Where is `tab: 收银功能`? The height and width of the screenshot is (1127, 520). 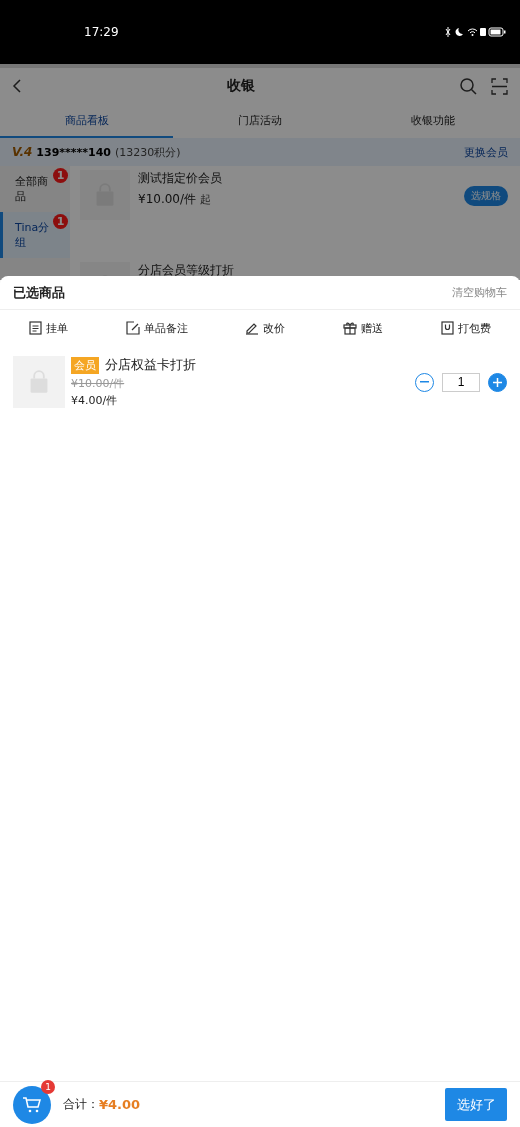
tab: 收银功能 is located at coordinates (433, 121).